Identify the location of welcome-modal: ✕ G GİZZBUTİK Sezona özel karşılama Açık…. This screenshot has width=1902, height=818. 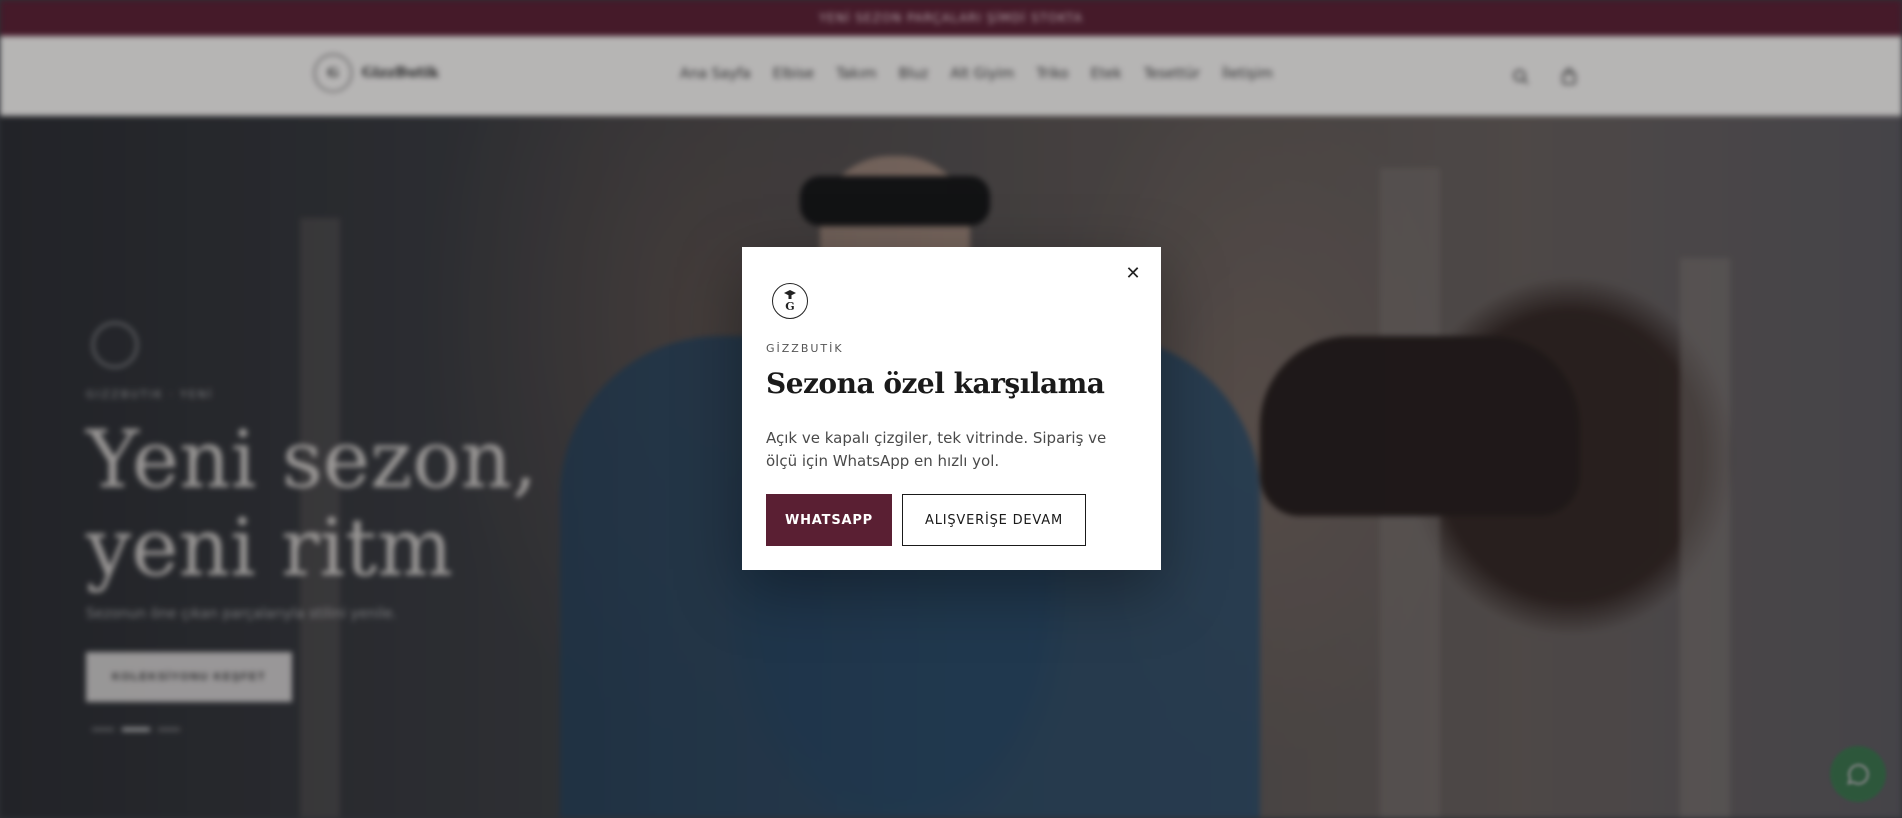
(951, 408).